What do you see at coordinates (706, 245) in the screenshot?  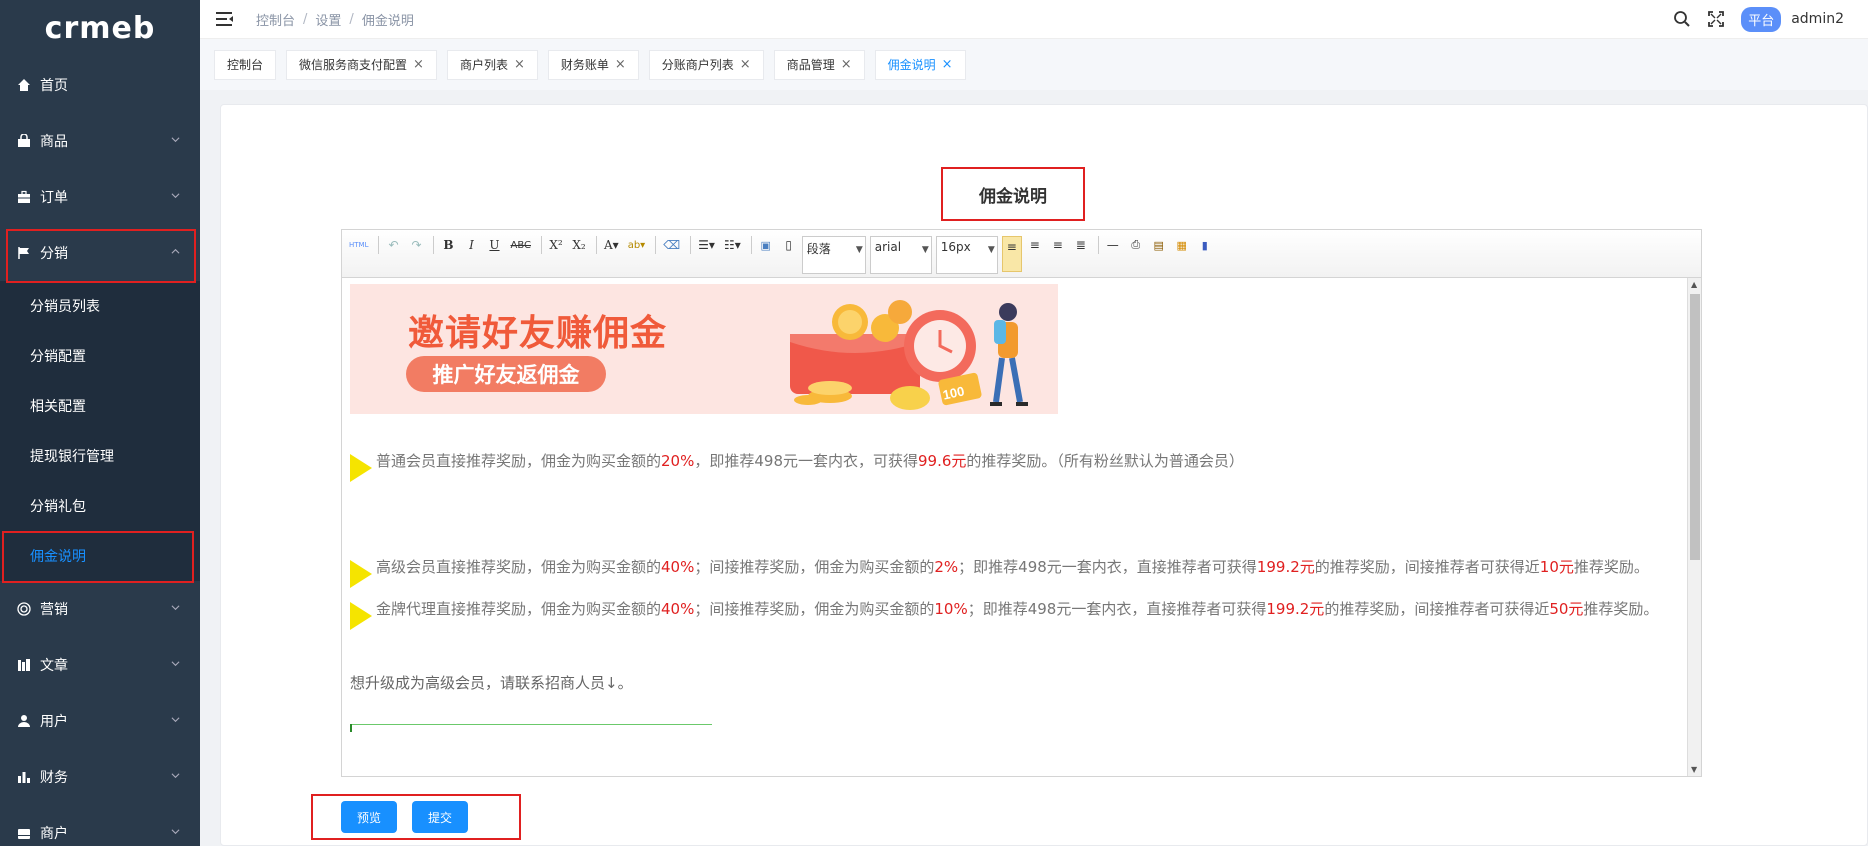 I see `ordered-list-icon: ☰▾` at bounding box center [706, 245].